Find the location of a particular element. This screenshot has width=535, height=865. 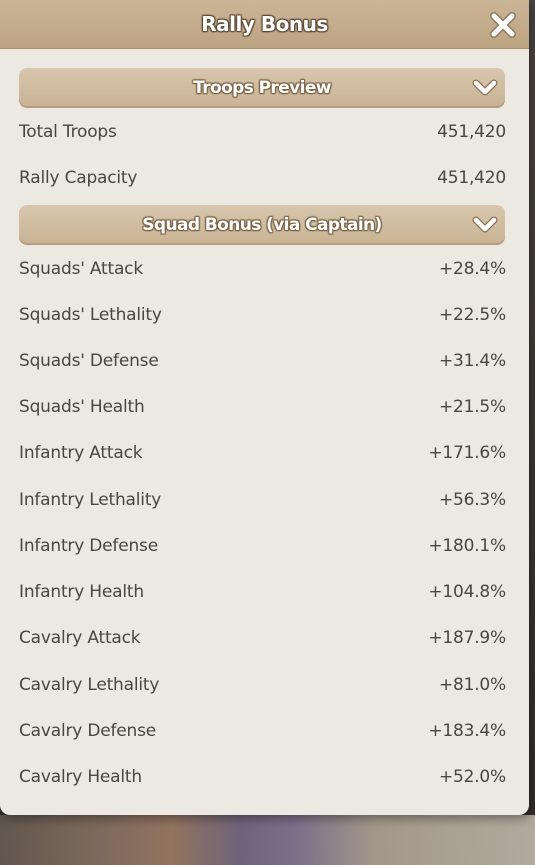

stat-value: +31.4% is located at coordinates (472, 361).